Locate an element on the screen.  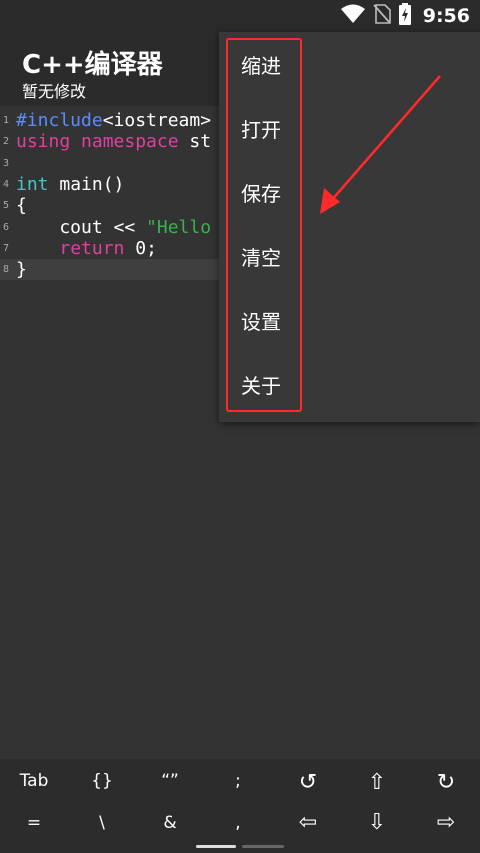
status-icons: 9:56 is located at coordinates (405, 16).